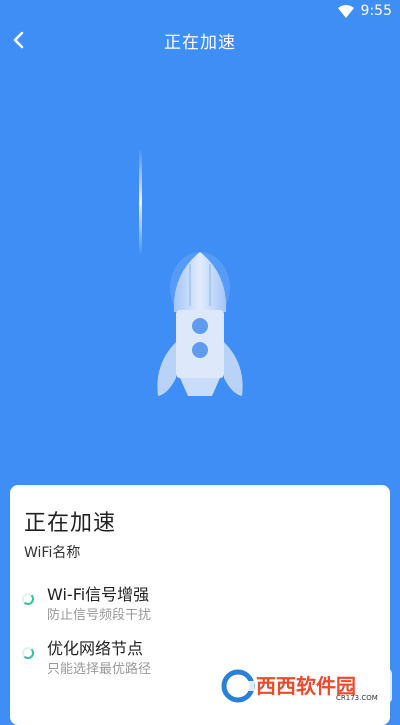 The image size is (400, 725). What do you see at coordinates (99, 669) in the screenshot?
I see `item-subtitle: 只能选择最优路径` at bounding box center [99, 669].